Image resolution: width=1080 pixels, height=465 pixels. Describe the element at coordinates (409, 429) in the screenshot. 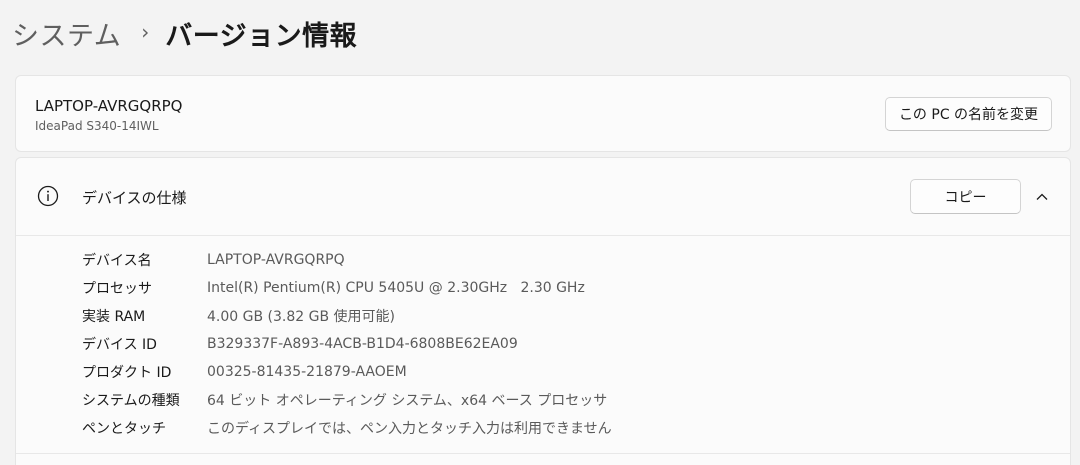

I see `spec-value: このディスプレイでは、ペン入力とタッチ入力は利用できません` at that location.